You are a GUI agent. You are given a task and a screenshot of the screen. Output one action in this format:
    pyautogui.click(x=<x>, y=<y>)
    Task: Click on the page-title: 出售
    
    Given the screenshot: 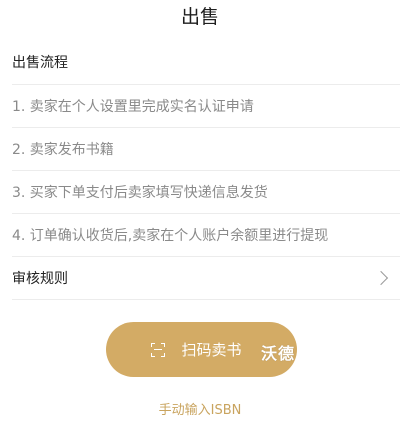 What is the action you would take?
    pyautogui.click(x=199, y=17)
    